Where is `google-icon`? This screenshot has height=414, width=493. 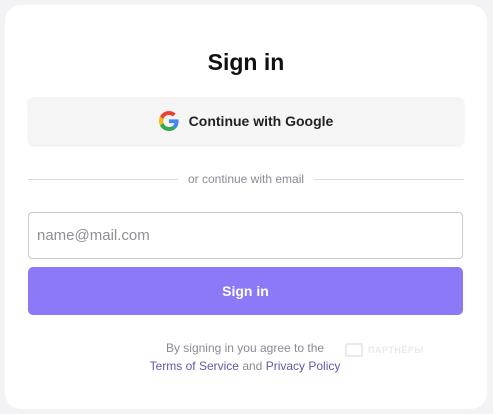
google-icon is located at coordinates (168, 121).